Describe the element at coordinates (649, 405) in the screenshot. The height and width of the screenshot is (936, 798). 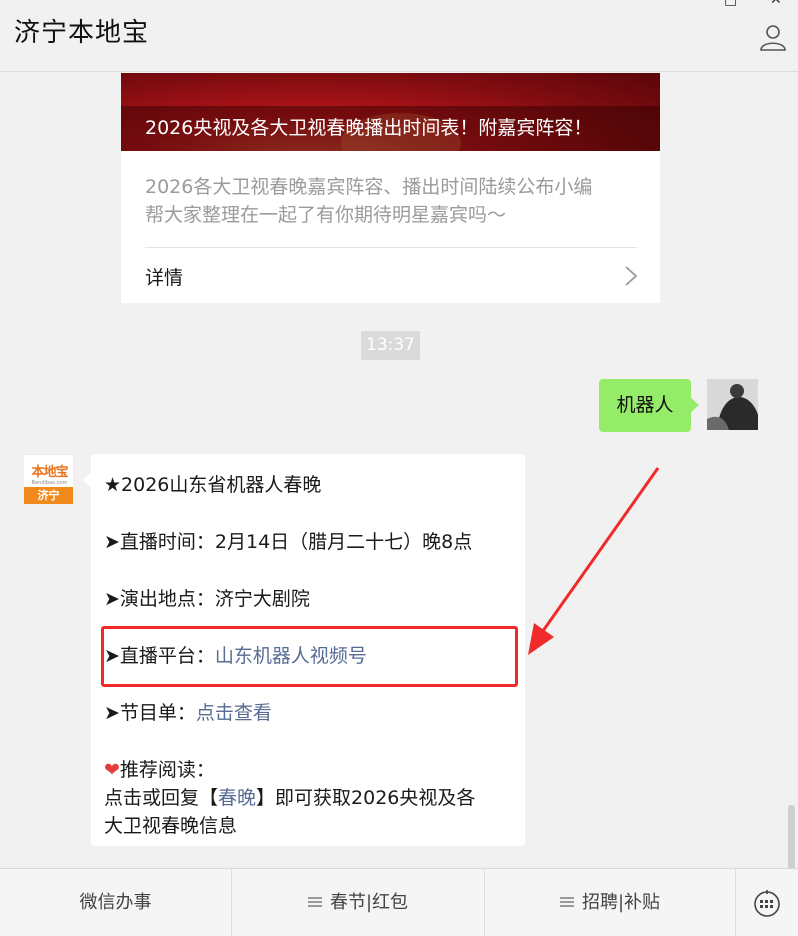
I see `sent-message-bubble: 机器人` at that location.